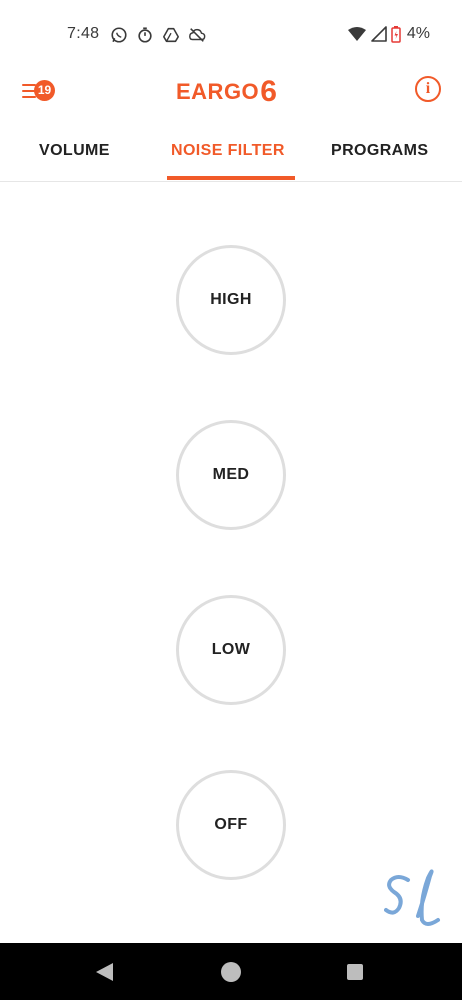  I want to click on noise-filter-high-button: HIGH, so click(231, 300).